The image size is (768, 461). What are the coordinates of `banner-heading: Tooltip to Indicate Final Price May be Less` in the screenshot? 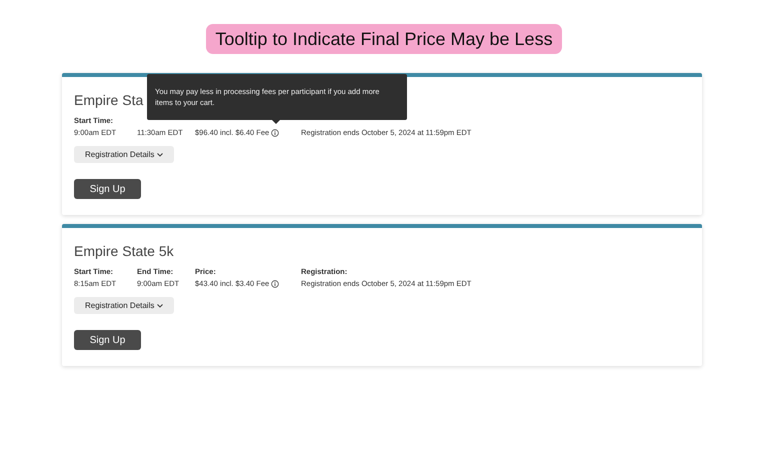 It's located at (384, 39).